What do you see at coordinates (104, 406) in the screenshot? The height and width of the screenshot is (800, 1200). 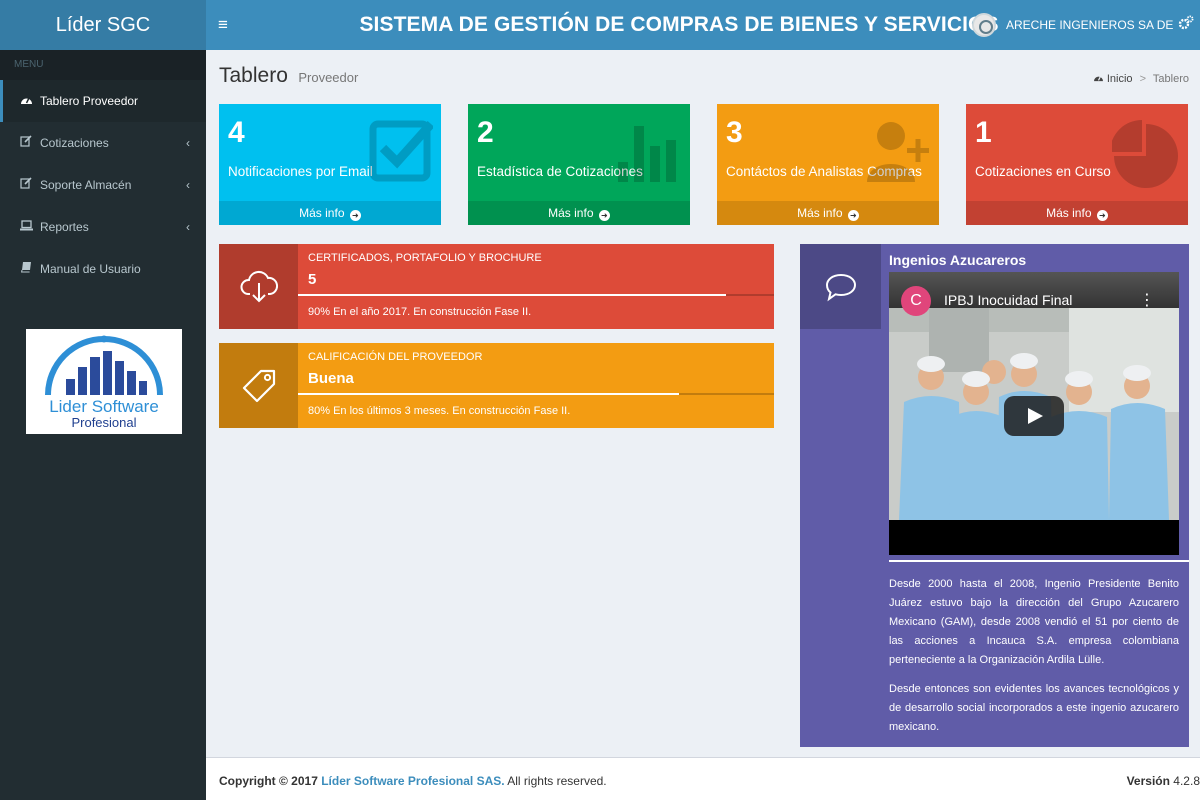 I see `svg-text: Lider Software` at bounding box center [104, 406].